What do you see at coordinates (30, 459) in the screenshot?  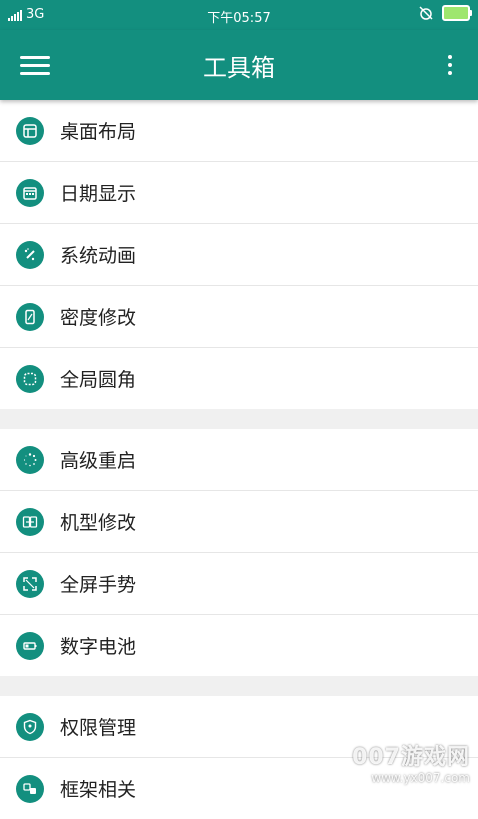 I see `restart-icon` at bounding box center [30, 459].